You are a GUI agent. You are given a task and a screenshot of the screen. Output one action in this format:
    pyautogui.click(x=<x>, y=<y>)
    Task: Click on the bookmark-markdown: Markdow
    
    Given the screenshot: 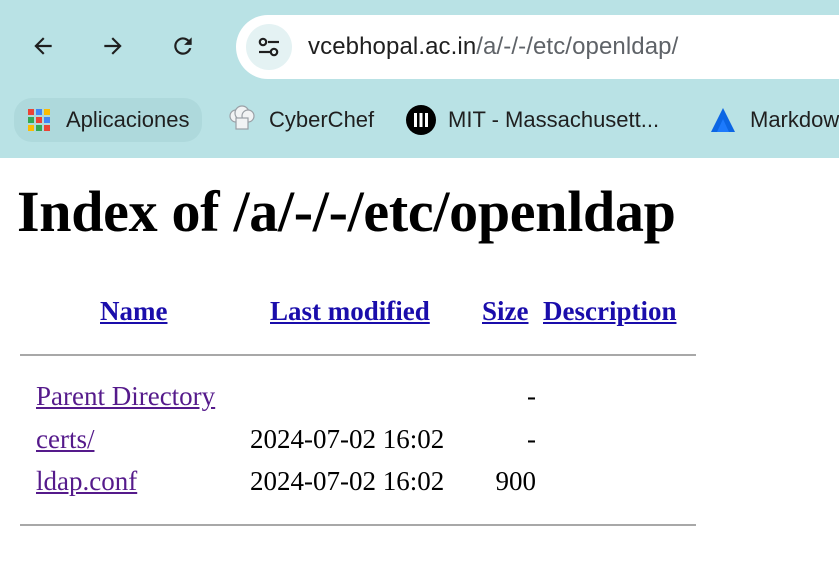 What is the action you would take?
    pyautogui.click(x=773, y=120)
    